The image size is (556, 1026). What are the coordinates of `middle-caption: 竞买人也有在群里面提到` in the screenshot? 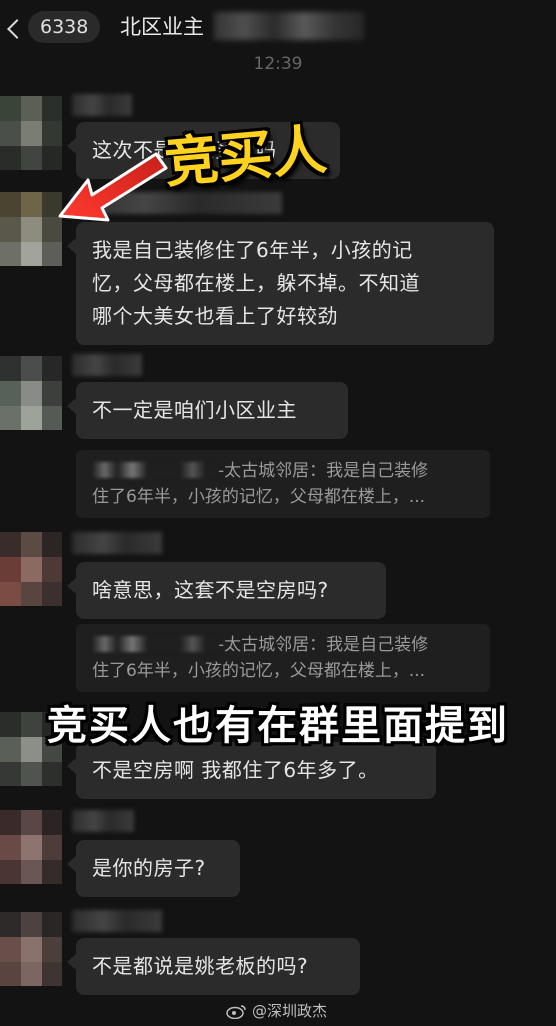 It's located at (278, 726).